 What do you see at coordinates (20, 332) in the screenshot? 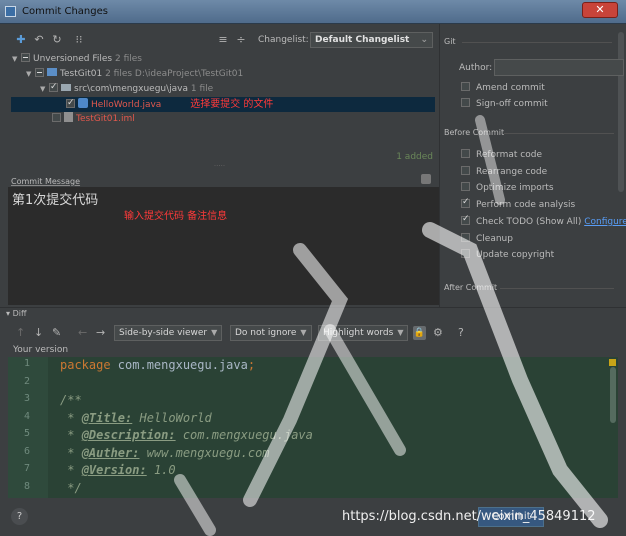
I see `prev-diff-icon: ↑` at bounding box center [20, 332].